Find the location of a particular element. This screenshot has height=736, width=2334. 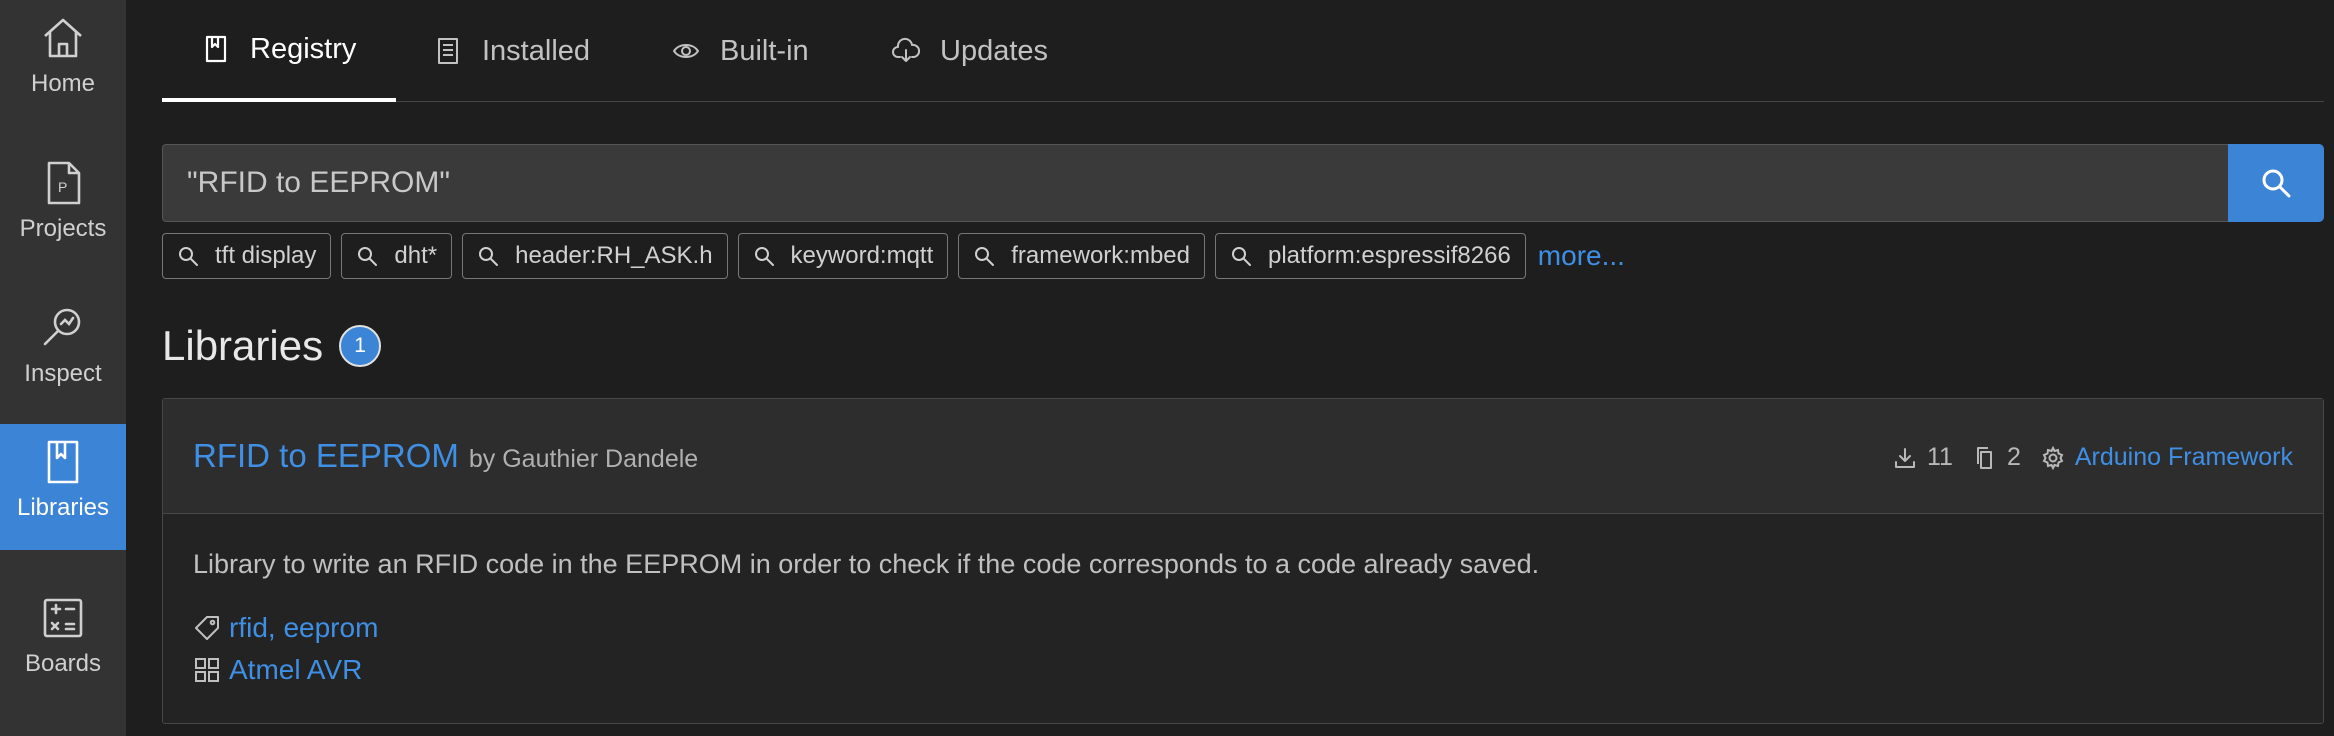

keywords-link: rfid, eeprom is located at coordinates (303, 628).